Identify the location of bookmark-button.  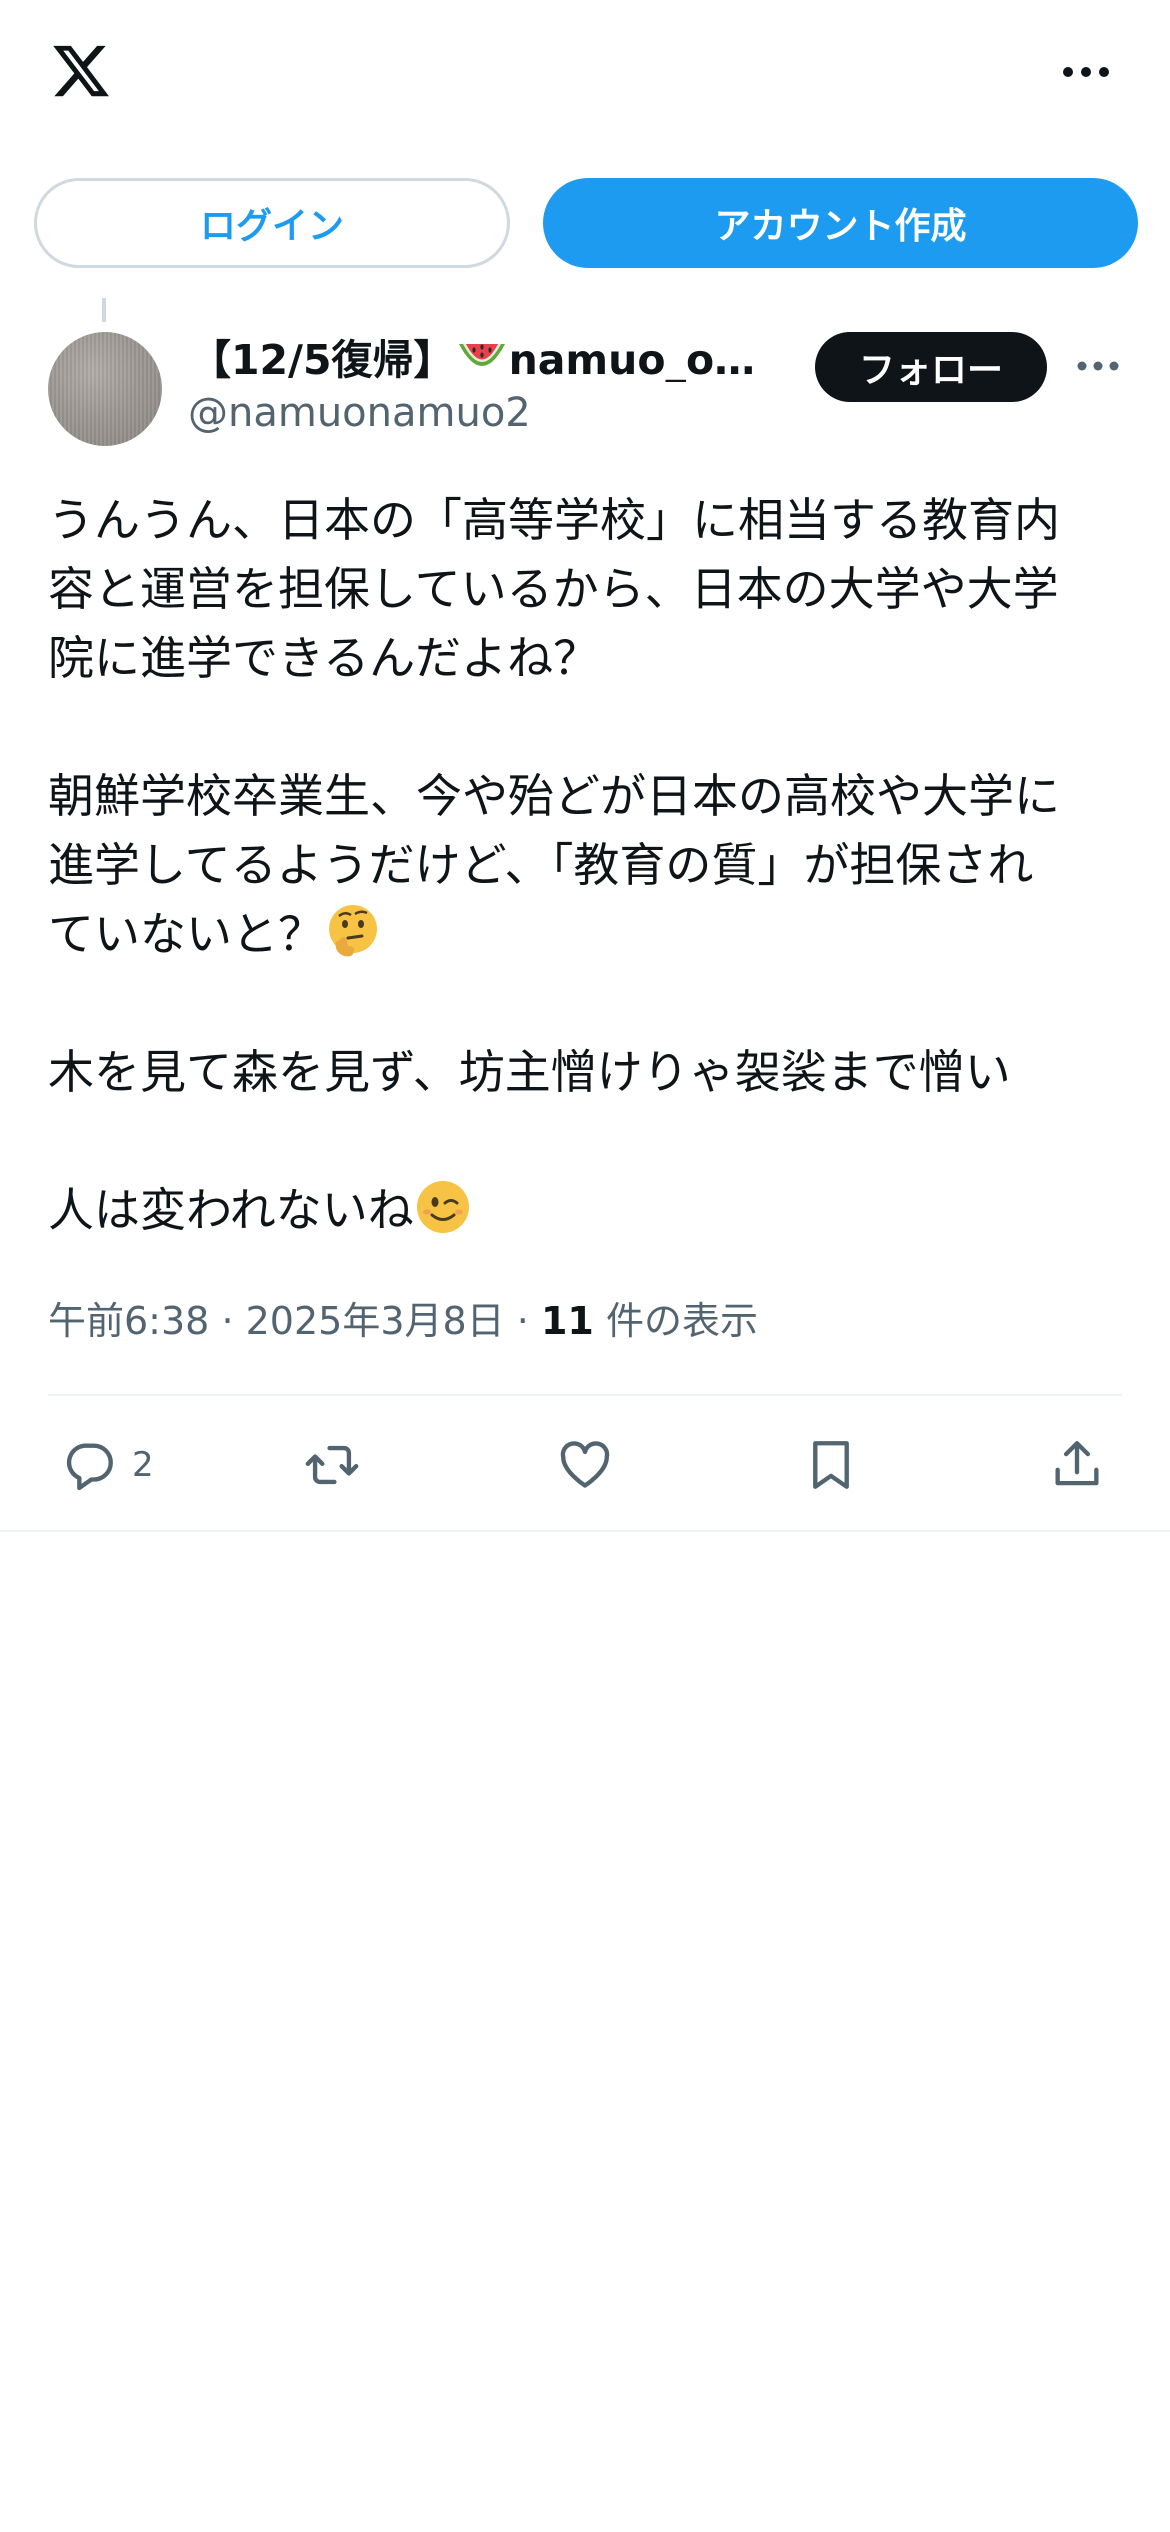
(831, 1465).